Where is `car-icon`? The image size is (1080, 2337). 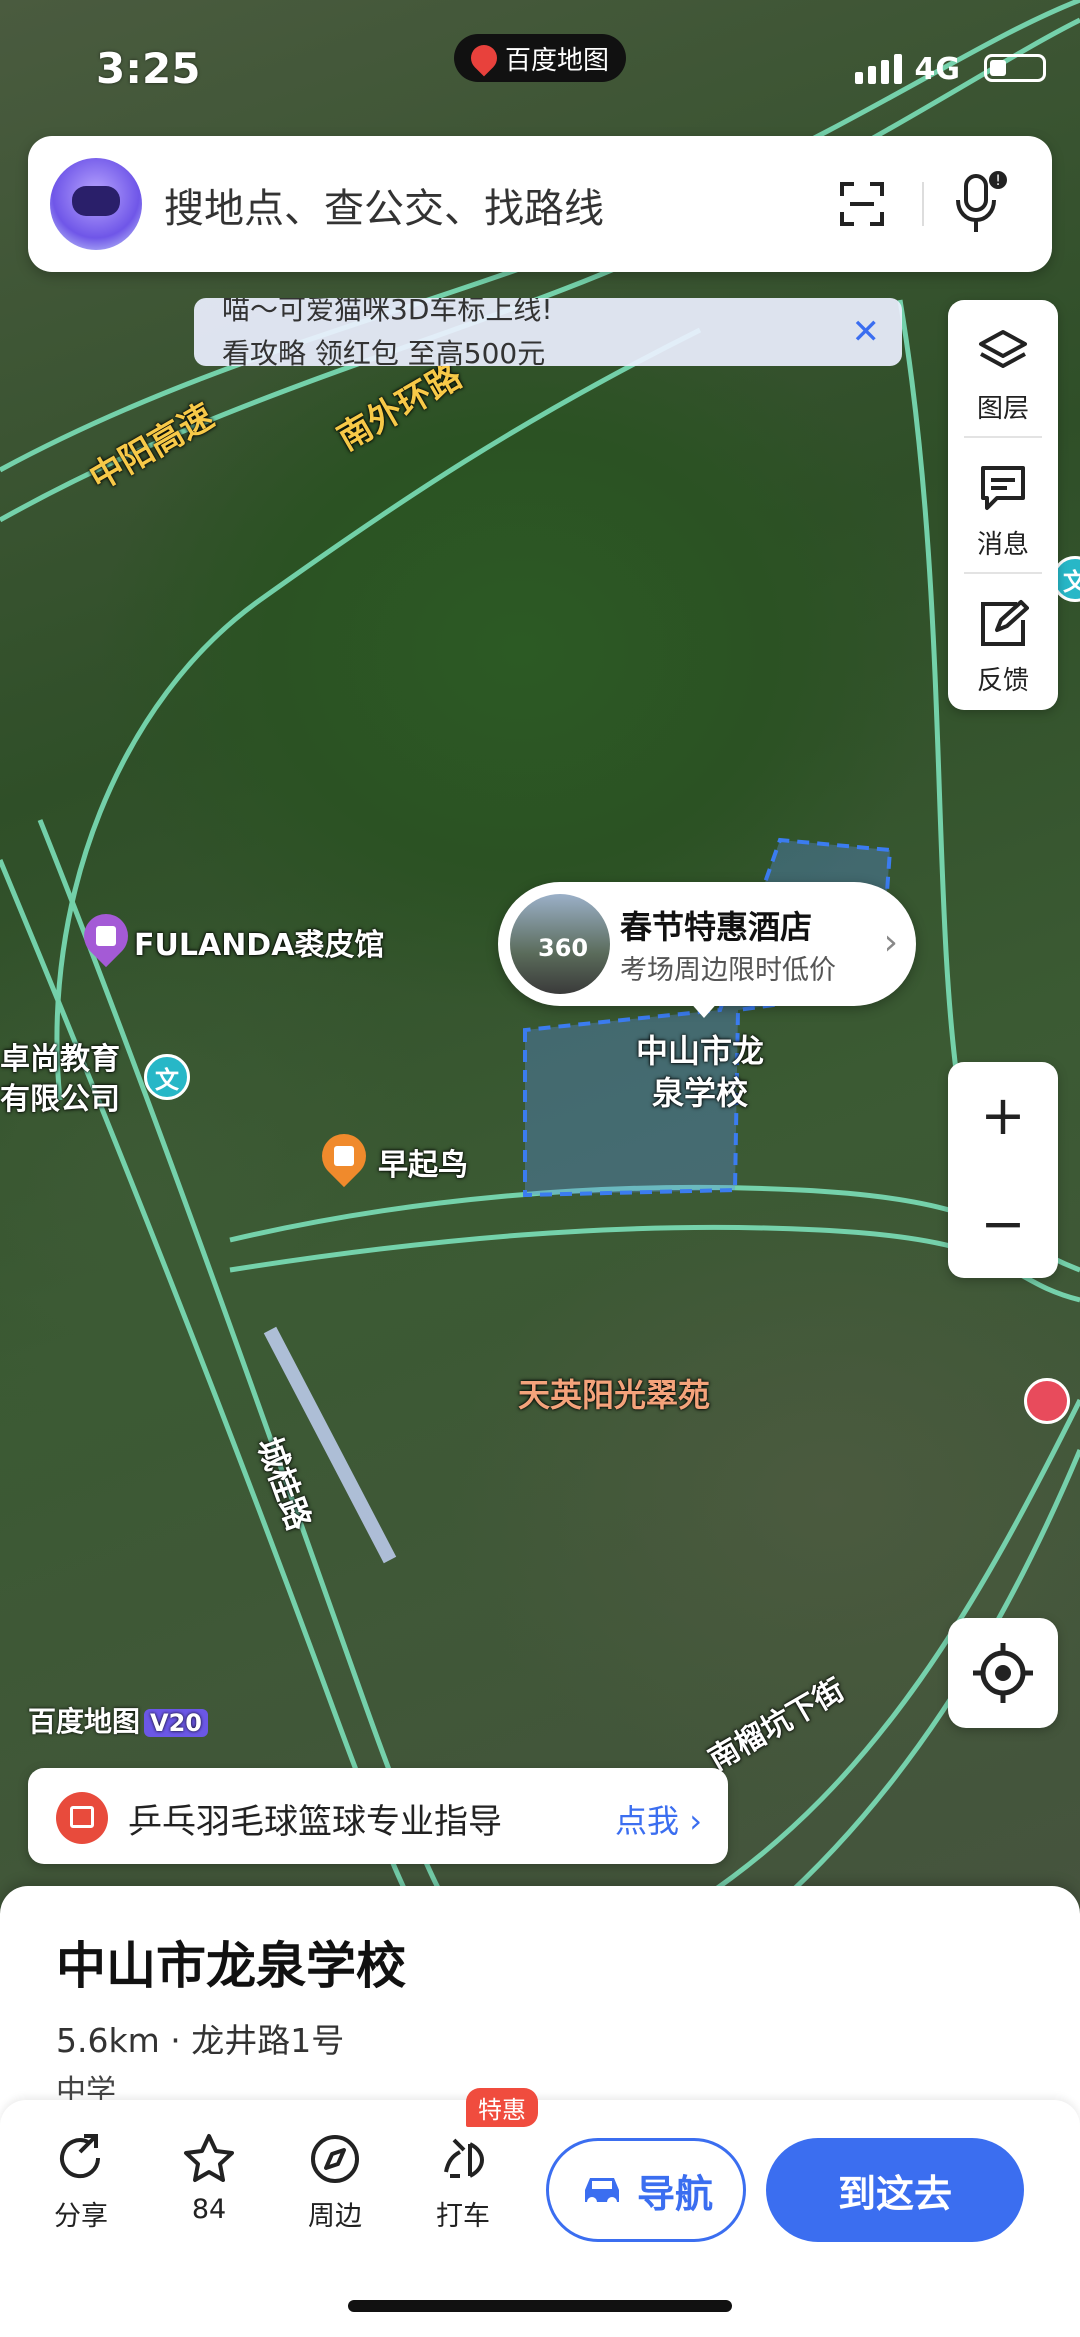 car-icon is located at coordinates (601, 2192).